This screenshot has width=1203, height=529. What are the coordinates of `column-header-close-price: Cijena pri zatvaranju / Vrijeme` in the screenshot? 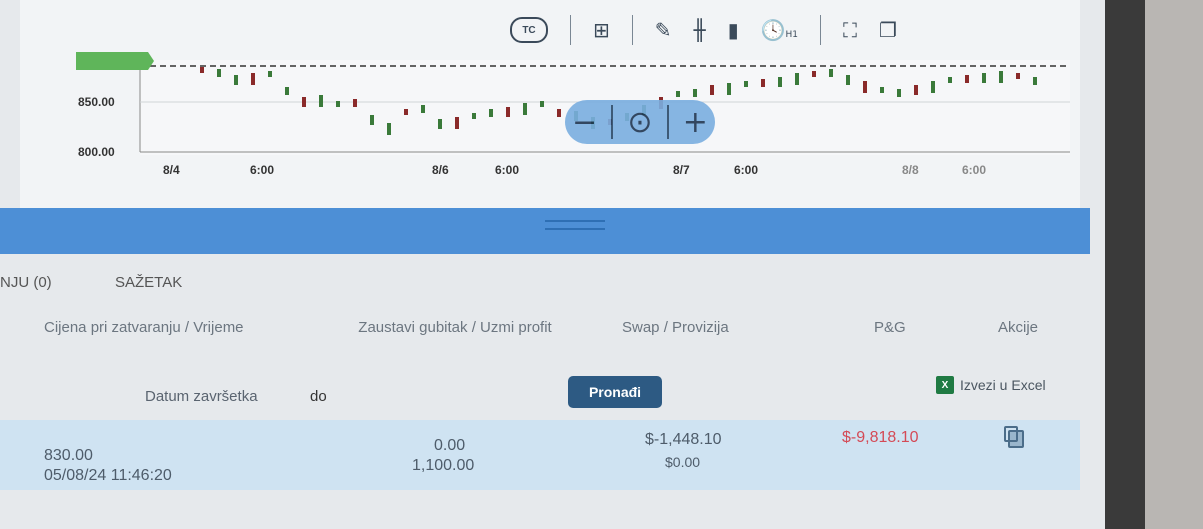 It's located at (169, 328).